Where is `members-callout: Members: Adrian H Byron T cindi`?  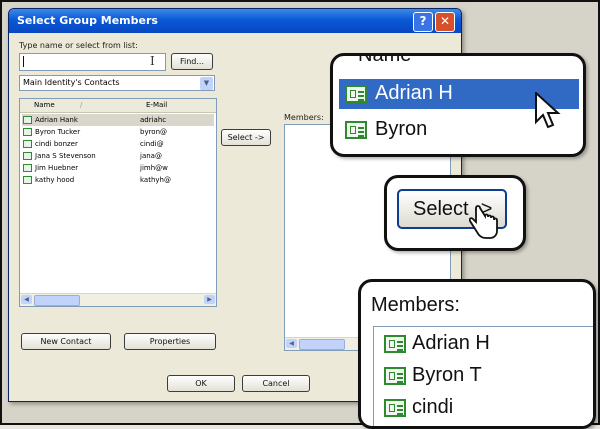
members-callout: Members: Adrian H Byron T cindi is located at coordinates (477, 354).